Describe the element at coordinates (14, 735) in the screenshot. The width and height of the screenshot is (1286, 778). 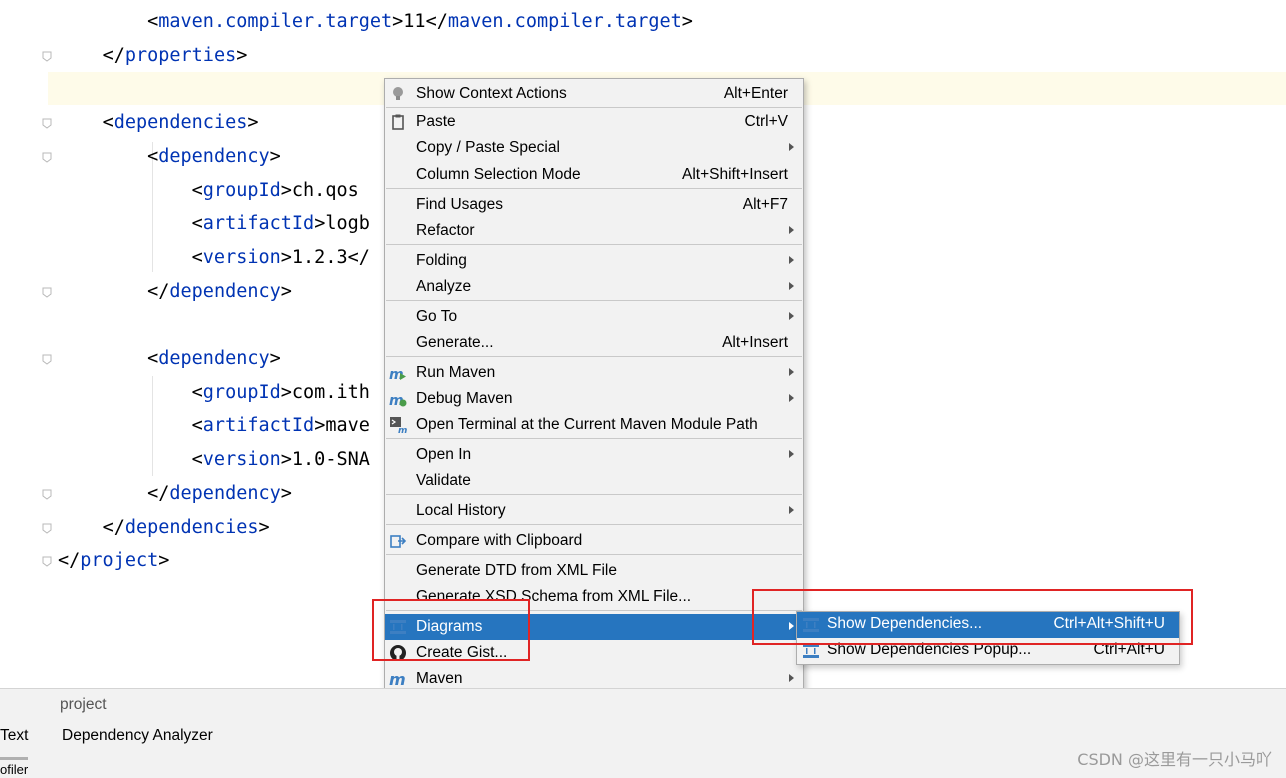
I see `tab-text-label: Text` at that location.